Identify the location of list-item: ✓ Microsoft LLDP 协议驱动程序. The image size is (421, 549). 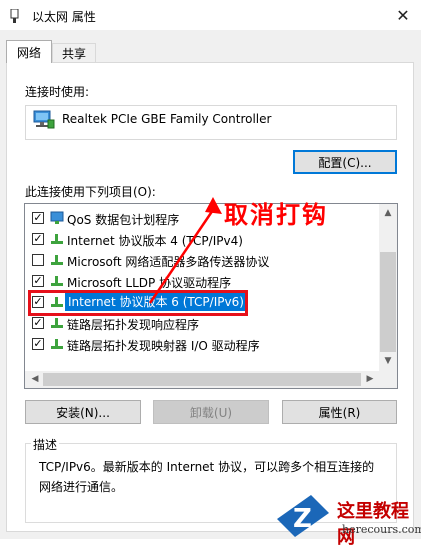
(198, 281).